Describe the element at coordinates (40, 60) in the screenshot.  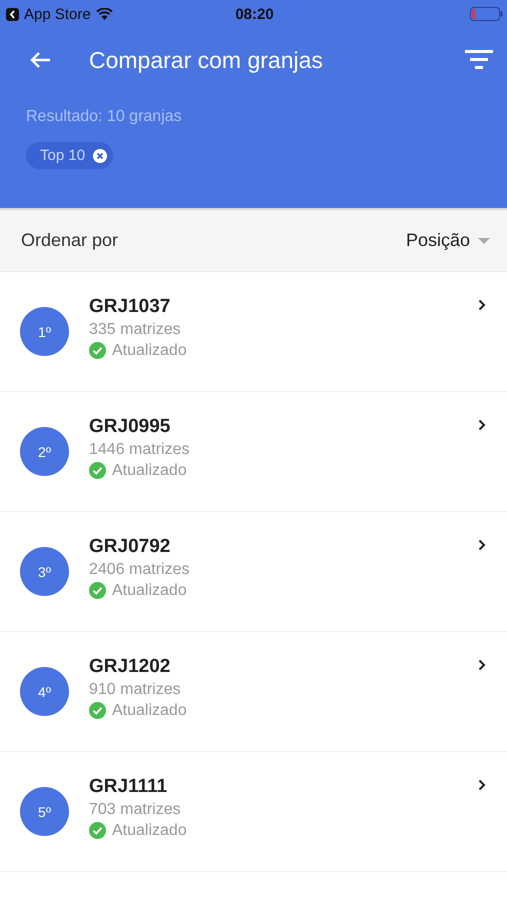
I see `back-arrow-icon` at that location.